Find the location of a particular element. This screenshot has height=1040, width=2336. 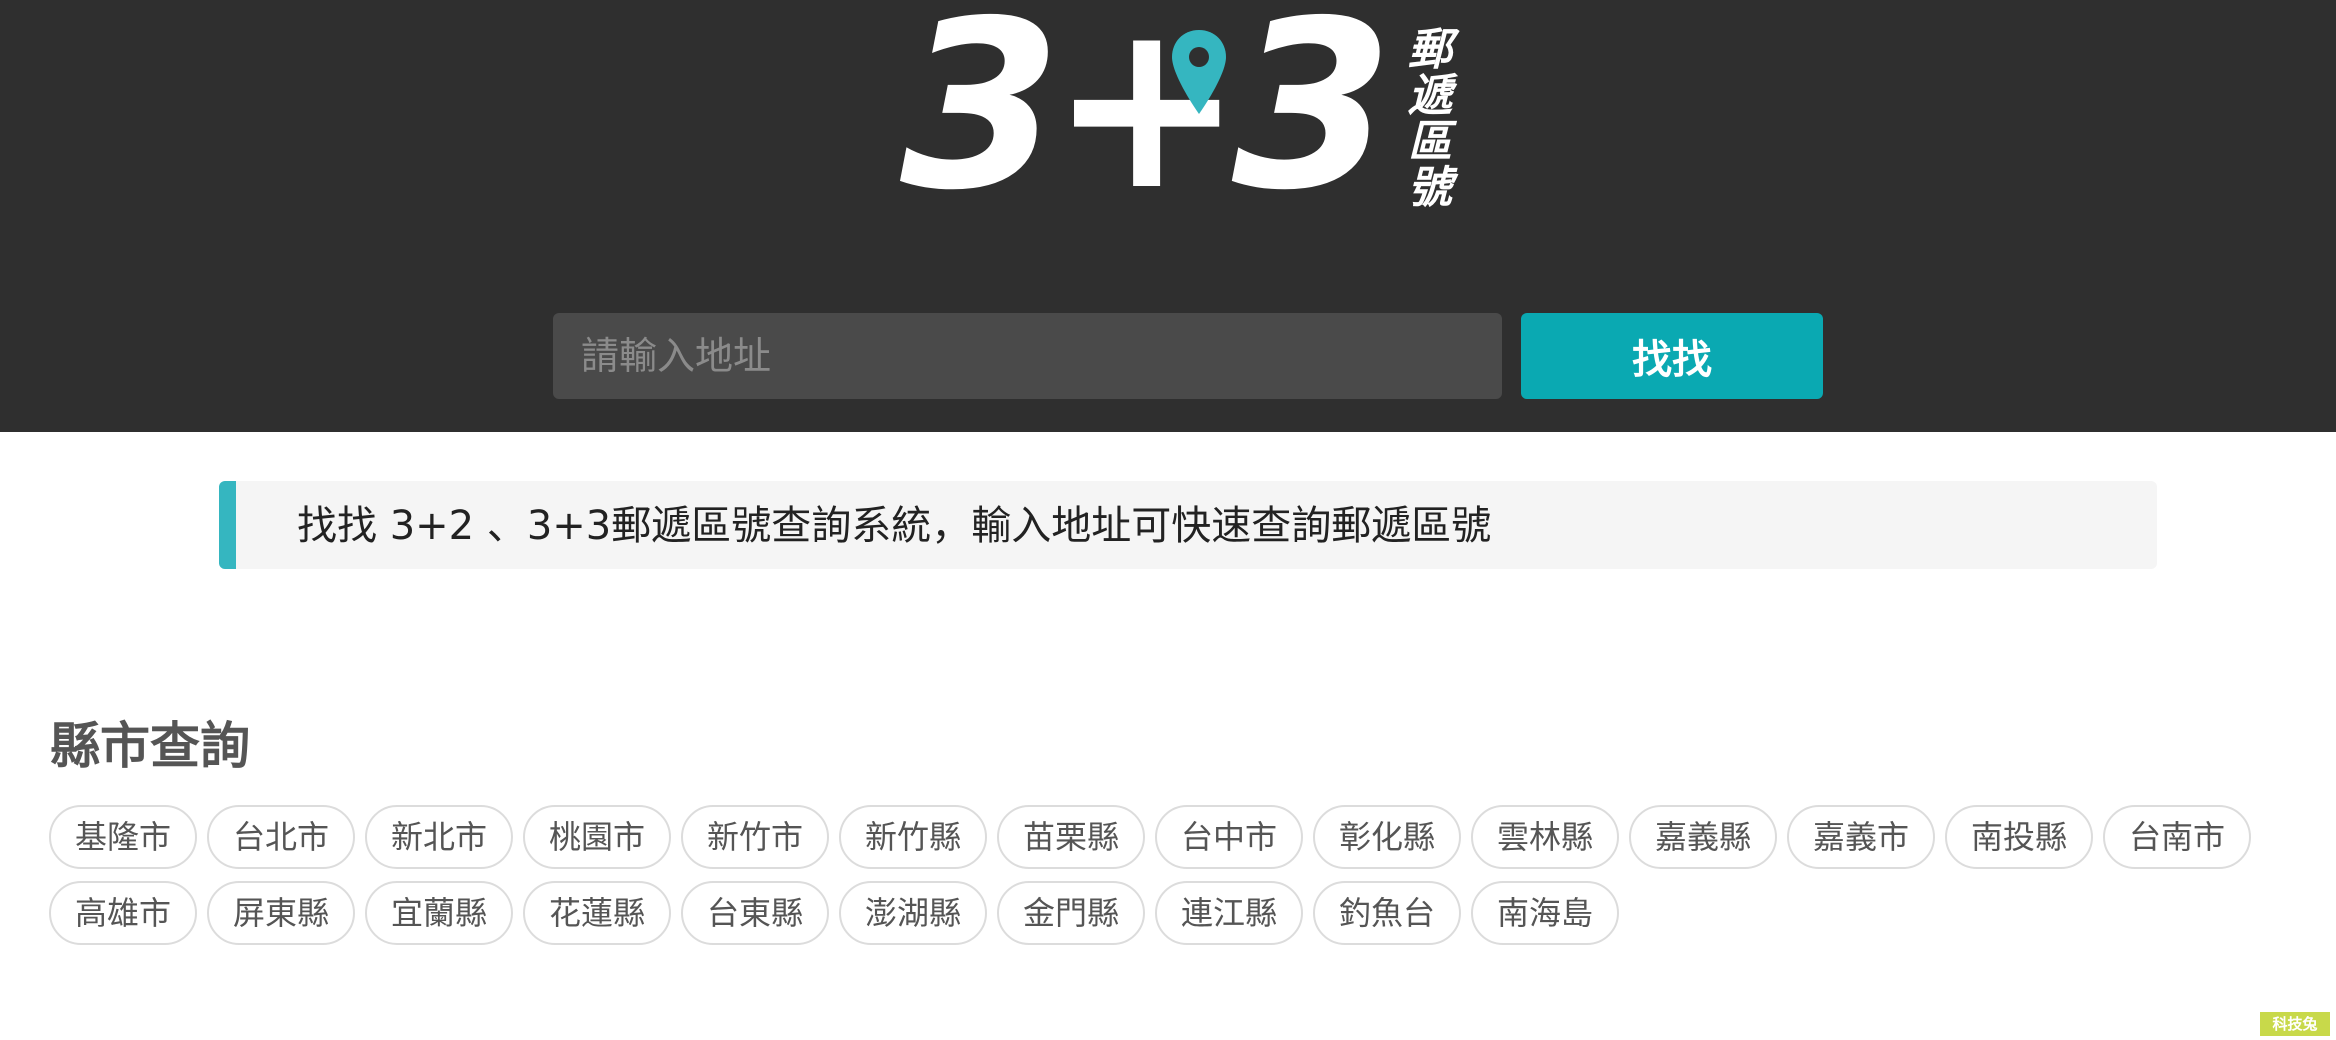

county-link: 桃園市 is located at coordinates (597, 837).